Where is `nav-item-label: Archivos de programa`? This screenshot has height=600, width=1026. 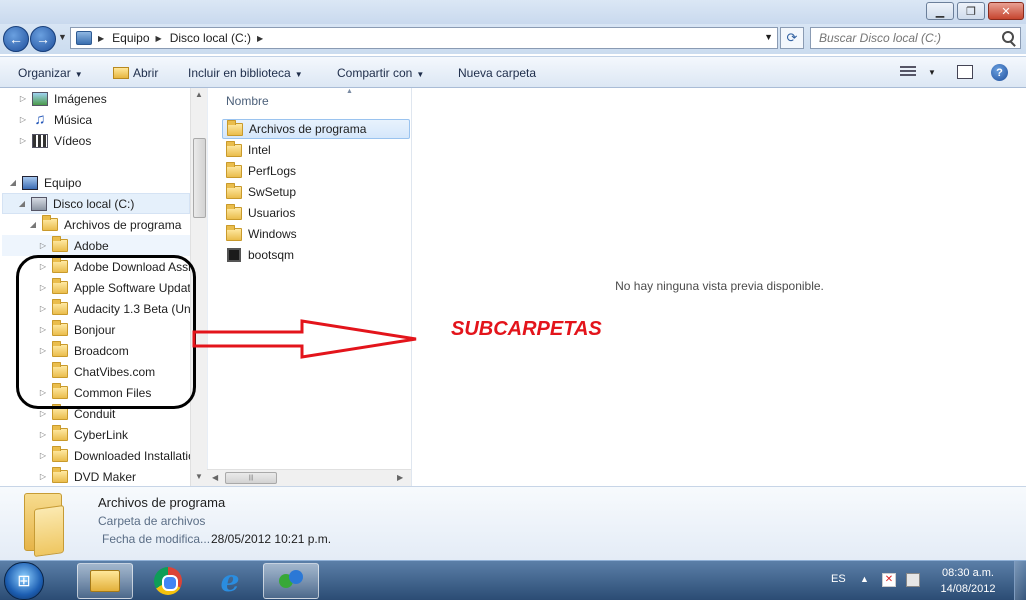 nav-item-label: Archivos de programa is located at coordinates (123, 224).